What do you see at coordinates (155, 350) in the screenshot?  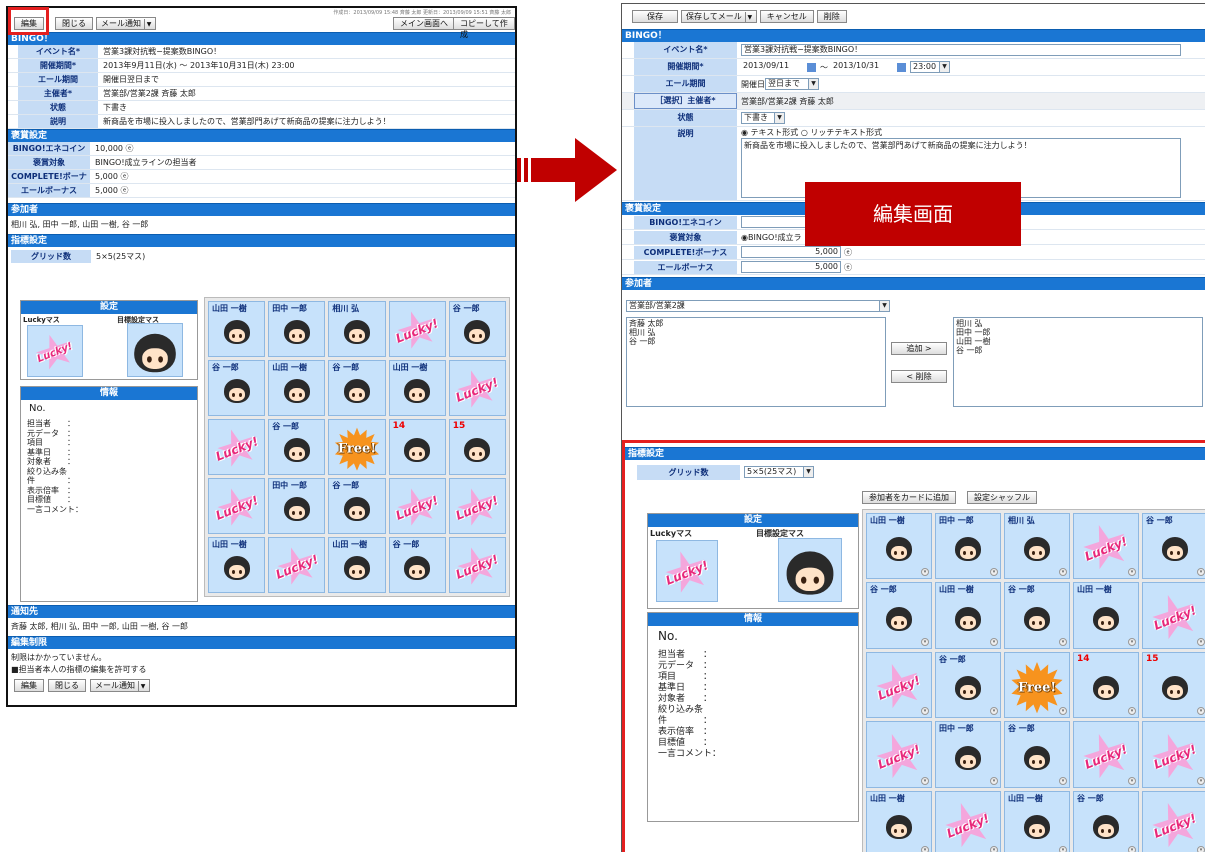 I see `target-square-sample` at bounding box center [155, 350].